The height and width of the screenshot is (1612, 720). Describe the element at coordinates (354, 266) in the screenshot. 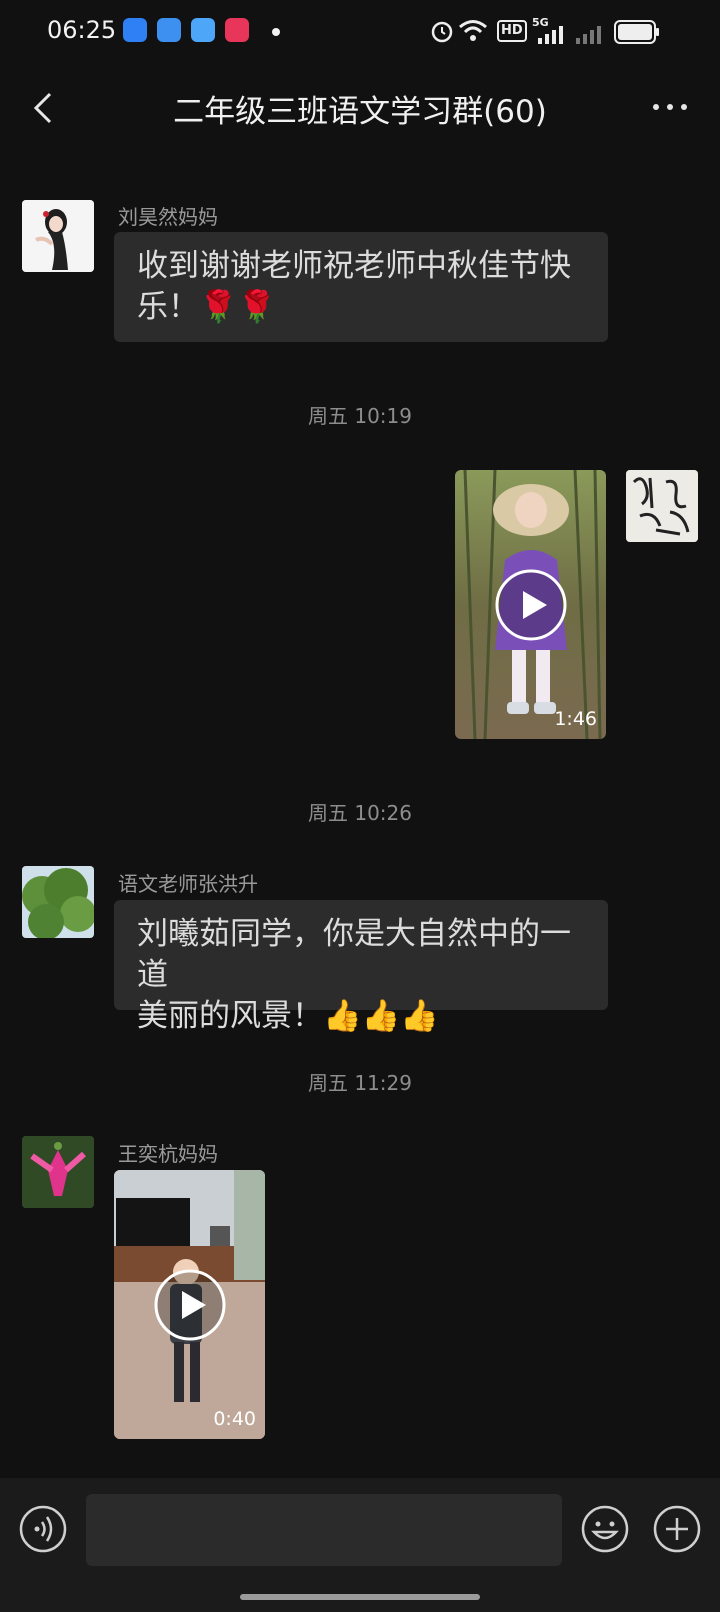

I see `message-text-line: 收到谢谢老师祝老师中秋佳节快` at that location.